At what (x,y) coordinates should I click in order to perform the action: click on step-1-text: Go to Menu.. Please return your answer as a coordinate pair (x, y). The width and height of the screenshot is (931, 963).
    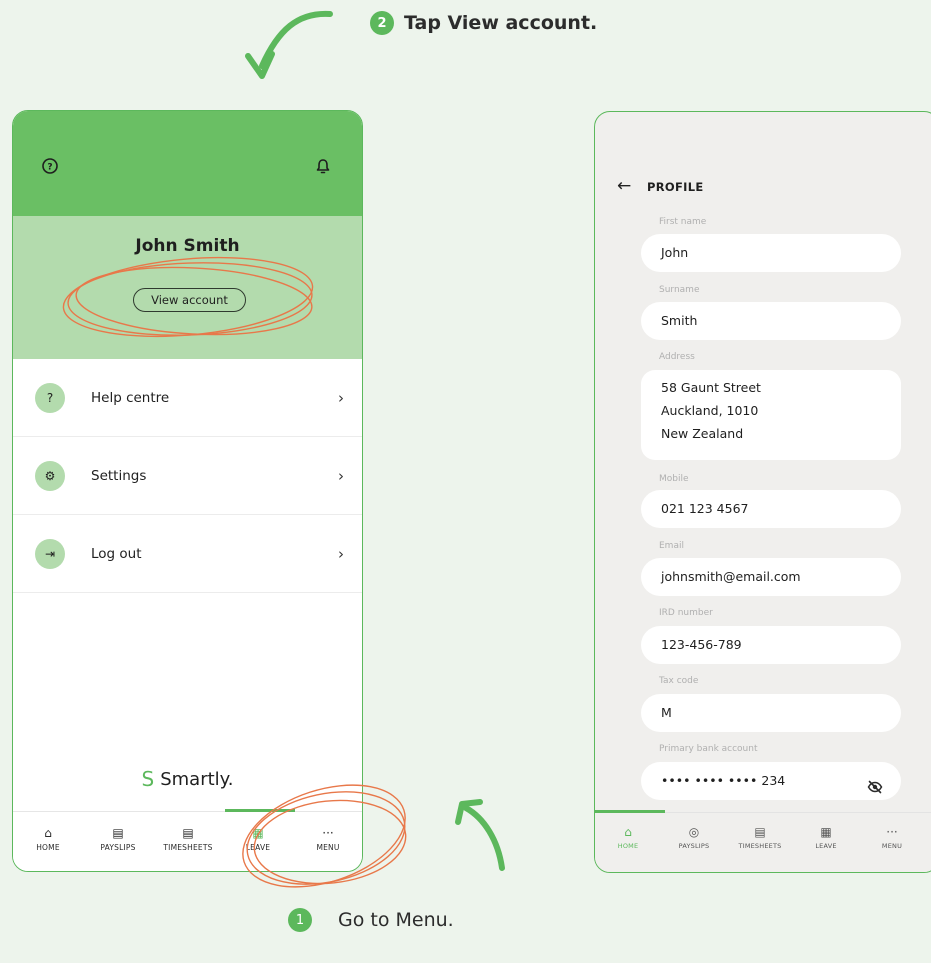
    Looking at the image, I should click on (396, 920).